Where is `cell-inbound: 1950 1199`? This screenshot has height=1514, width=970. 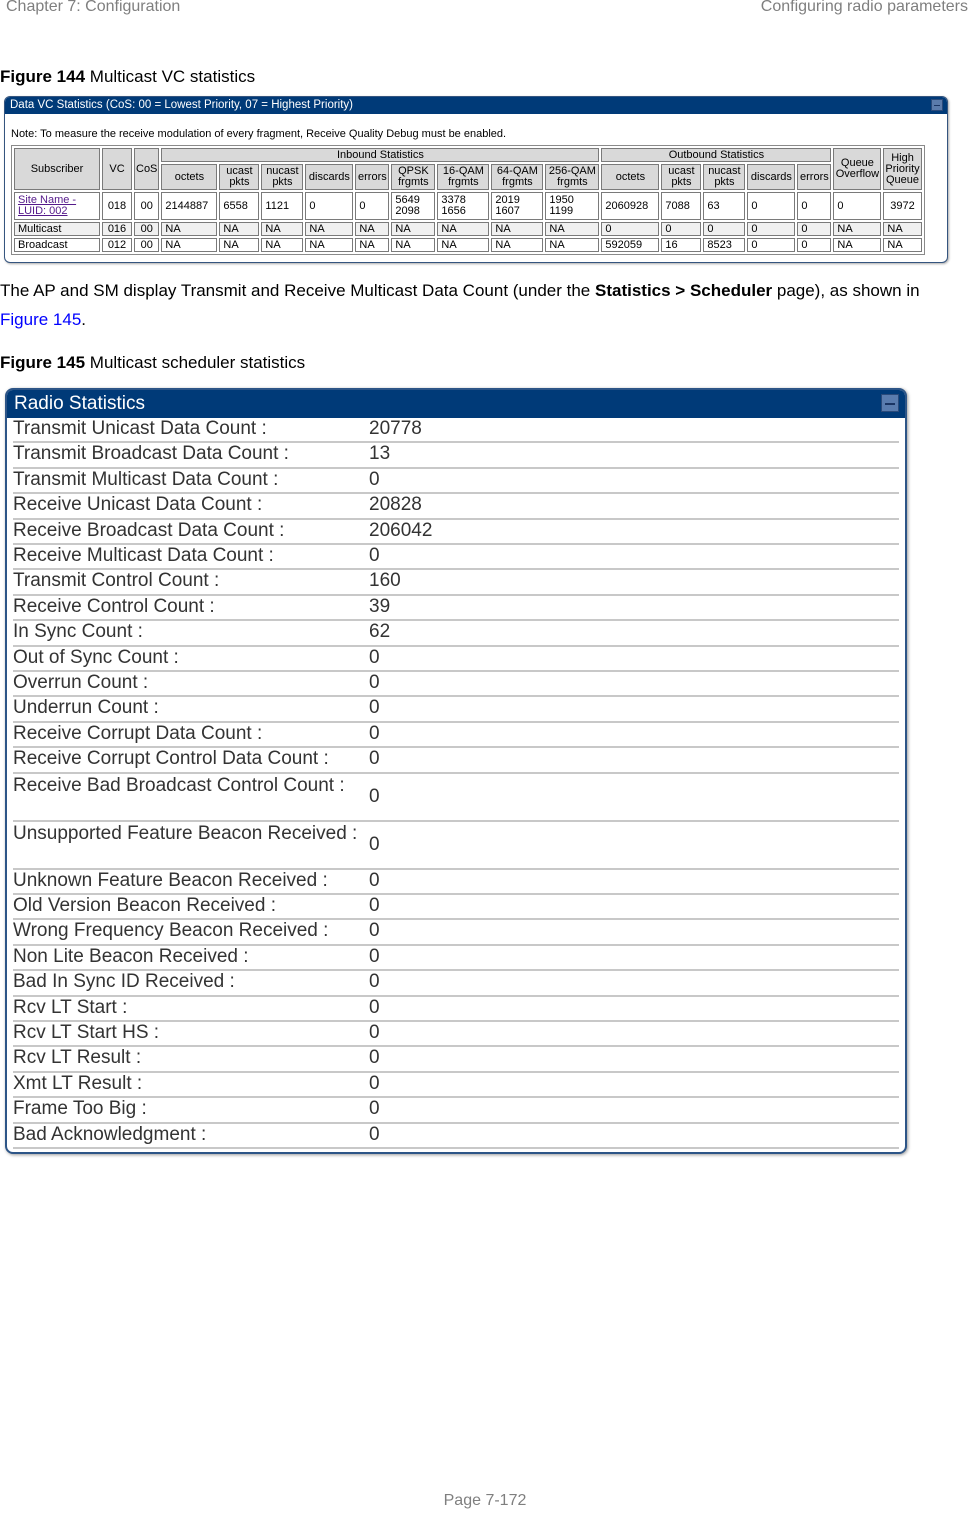
cell-inbound: 1950 1199 is located at coordinates (572, 206).